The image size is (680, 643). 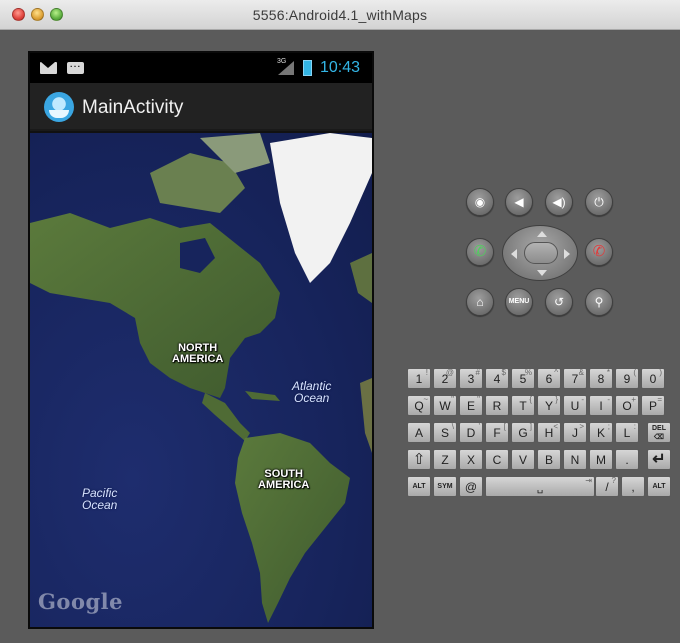 I want to click on app-launcher-icon, so click(x=59, y=107).